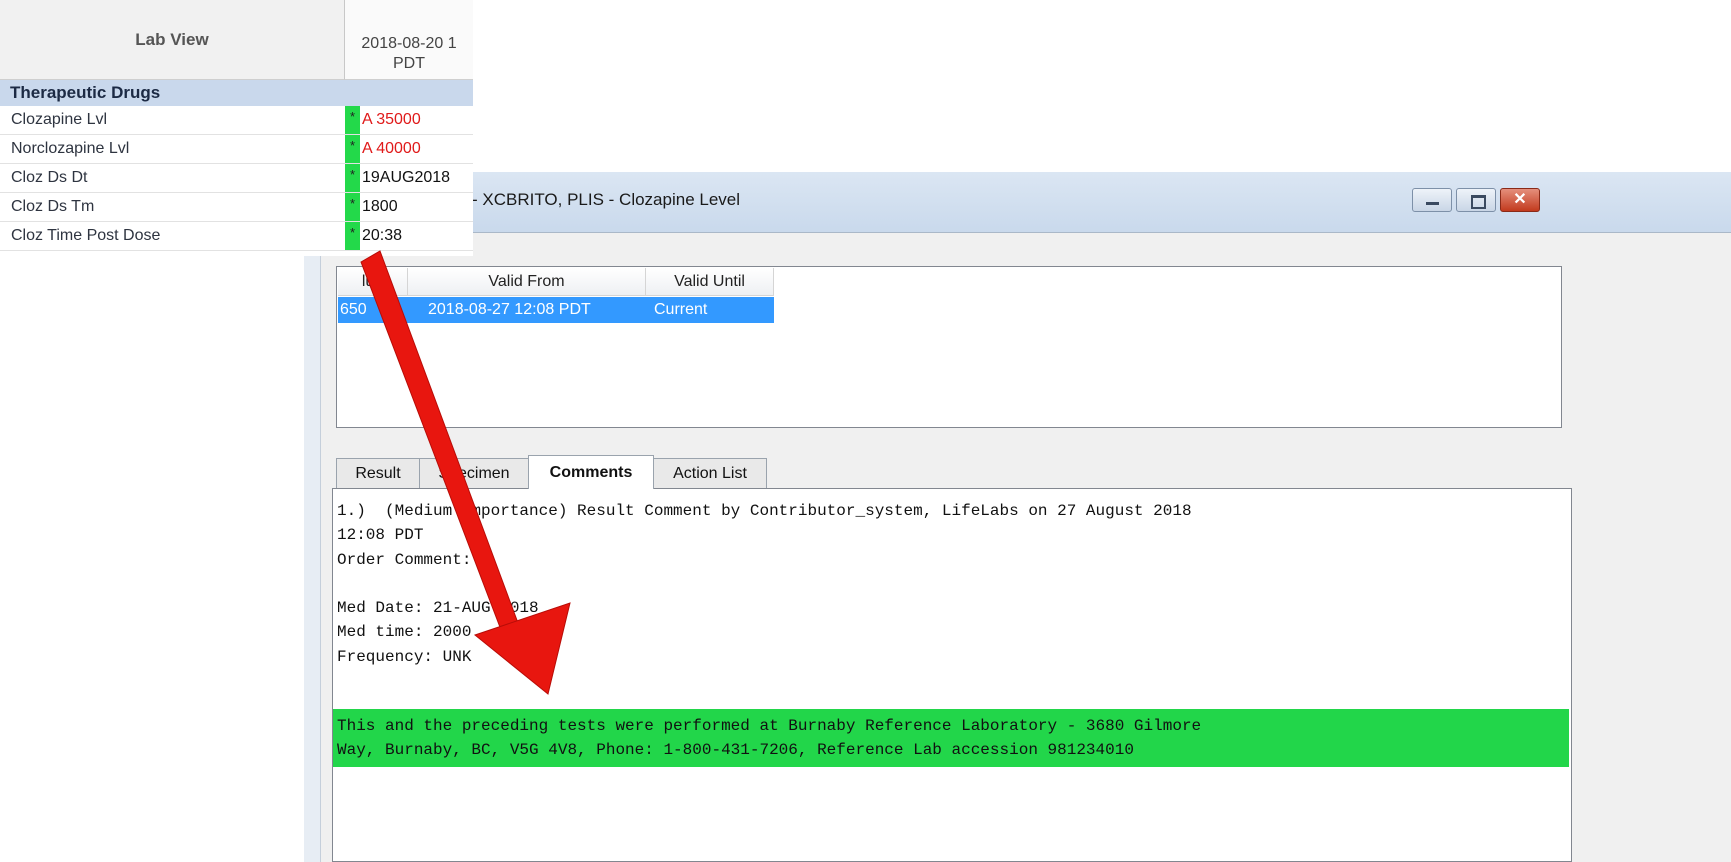 The width and height of the screenshot is (1731, 862). What do you see at coordinates (59, 119) in the screenshot?
I see `lab-row-name: Clozapine Lvl` at bounding box center [59, 119].